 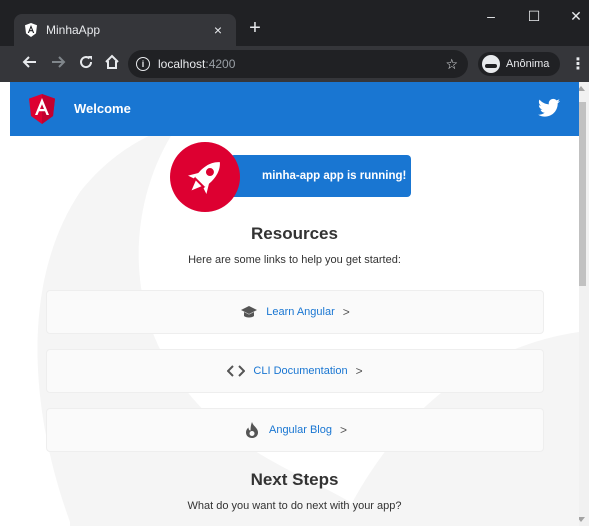 I want to click on cli-documentation-card: CLI Documentation >, so click(x=295, y=371).